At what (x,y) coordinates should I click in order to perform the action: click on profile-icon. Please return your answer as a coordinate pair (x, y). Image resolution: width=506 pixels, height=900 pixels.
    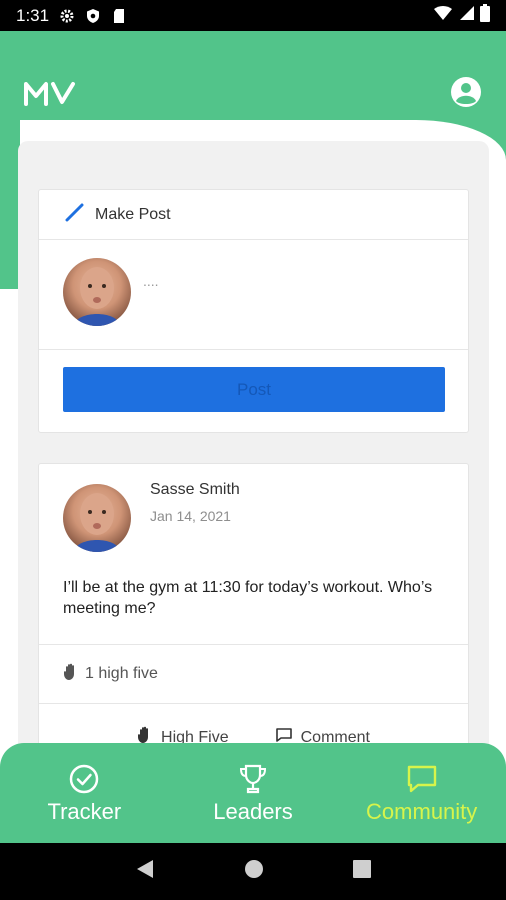
    Looking at the image, I should click on (466, 92).